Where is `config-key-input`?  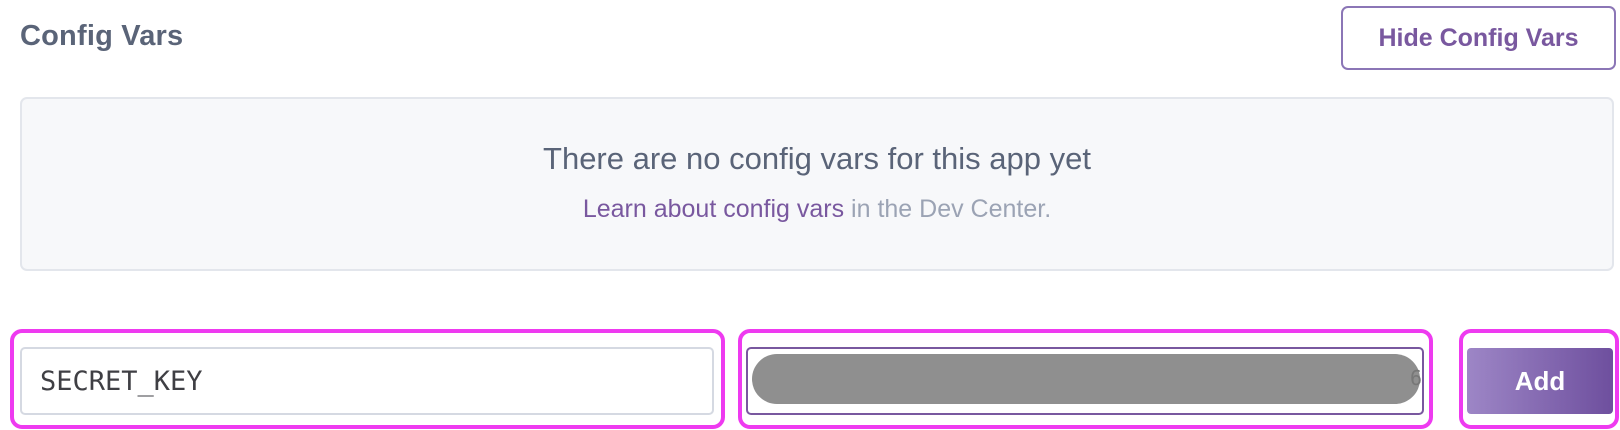 config-key-input is located at coordinates (367, 381).